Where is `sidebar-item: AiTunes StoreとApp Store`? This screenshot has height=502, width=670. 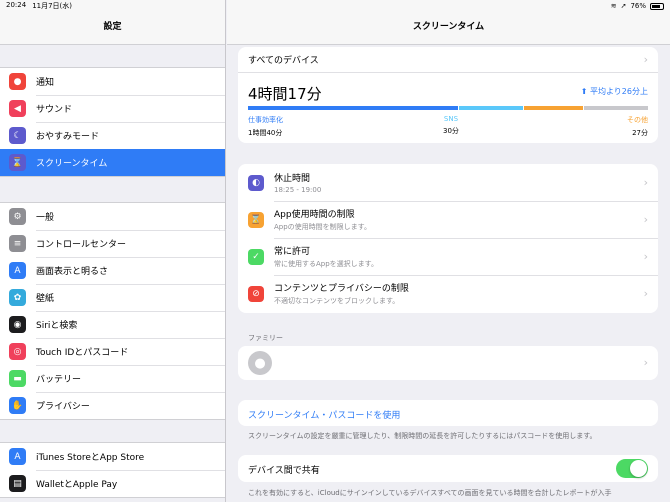 sidebar-item: AiTunes StoreとApp Store is located at coordinates (112, 456).